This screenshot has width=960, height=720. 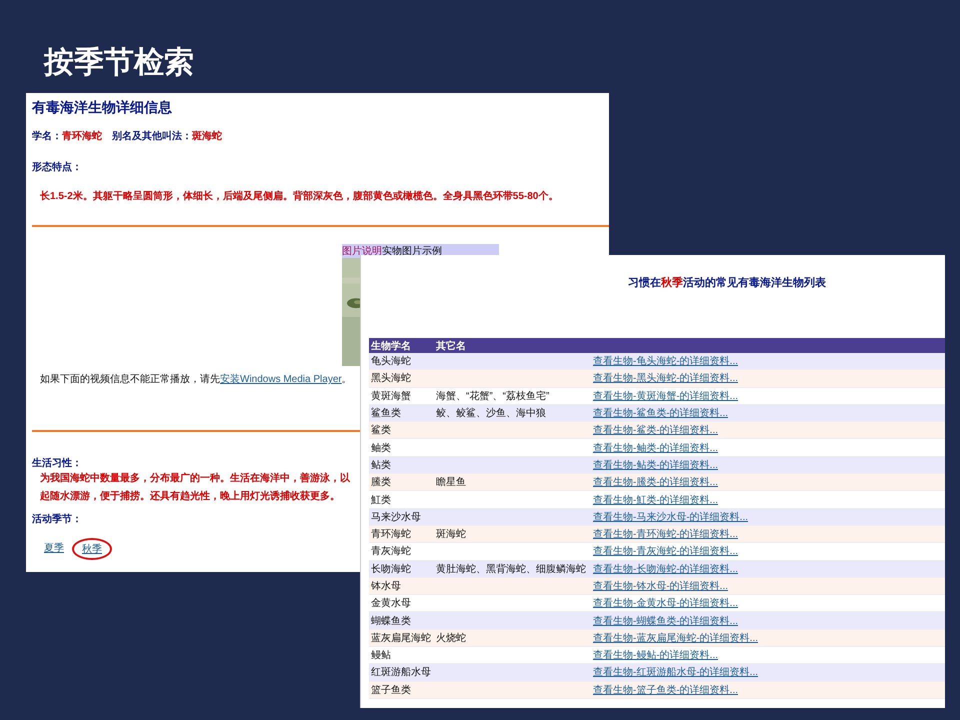 I want to click on table-cell-text: 黑头海蛇, so click(x=390, y=379).